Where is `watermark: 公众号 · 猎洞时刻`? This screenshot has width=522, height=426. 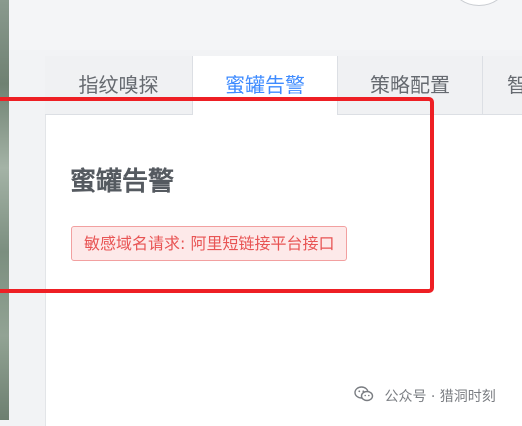 watermark: 公众号 · 猎洞时刻 is located at coordinates (425, 396).